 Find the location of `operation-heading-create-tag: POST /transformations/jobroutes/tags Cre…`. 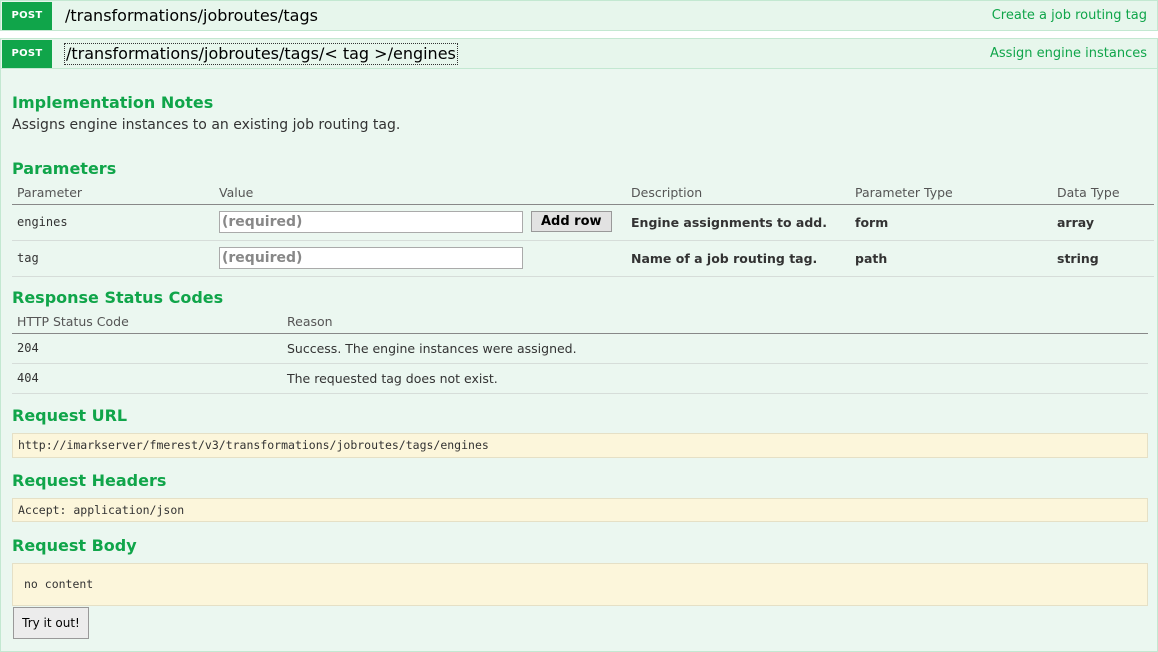

operation-heading-create-tag: POST /transformations/jobroutes/tags Cre… is located at coordinates (579, 15).